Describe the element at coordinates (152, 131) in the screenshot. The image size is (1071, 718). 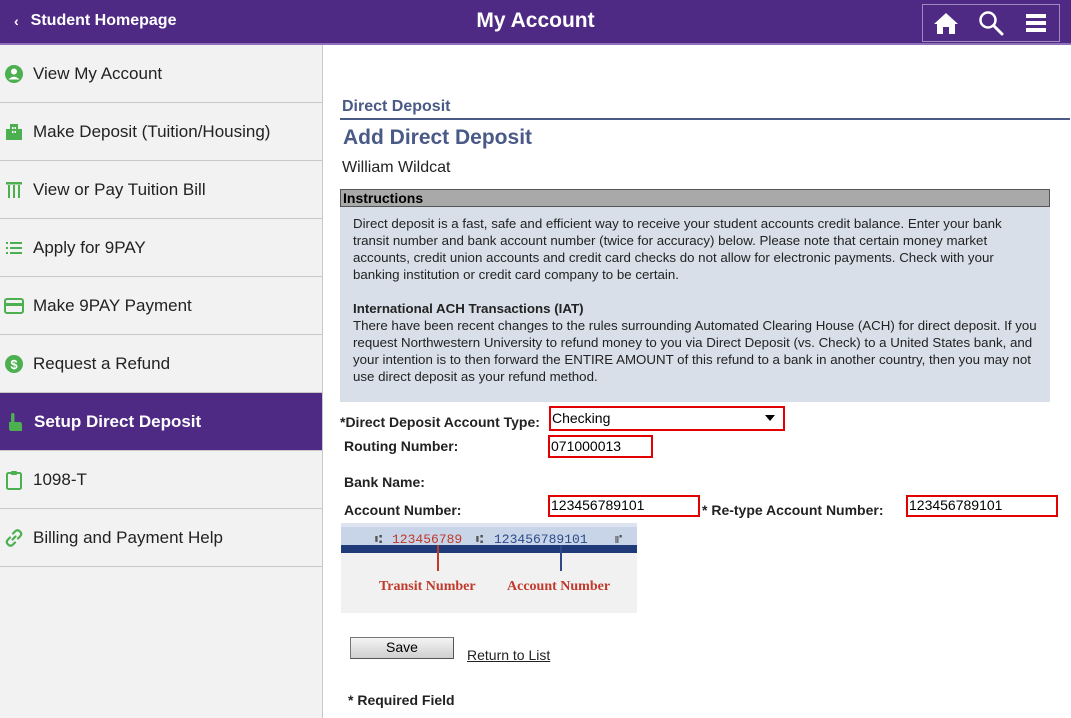
I see `sidebar-item-label: Make Deposit (Tuition/Housing)` at that location.